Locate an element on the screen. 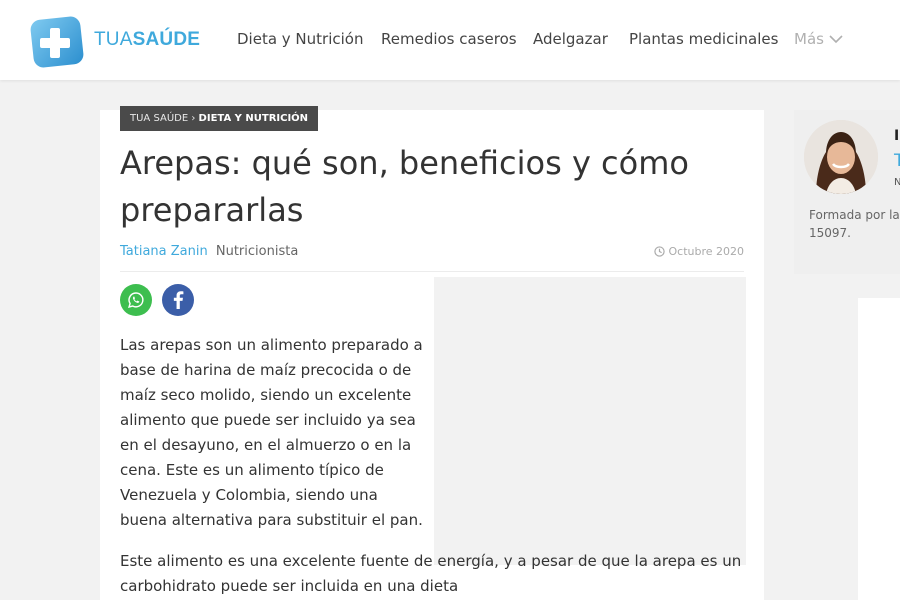 The image size is (900, 600). author-name: Tatiana Zanin is located at coordinates (164, 251).